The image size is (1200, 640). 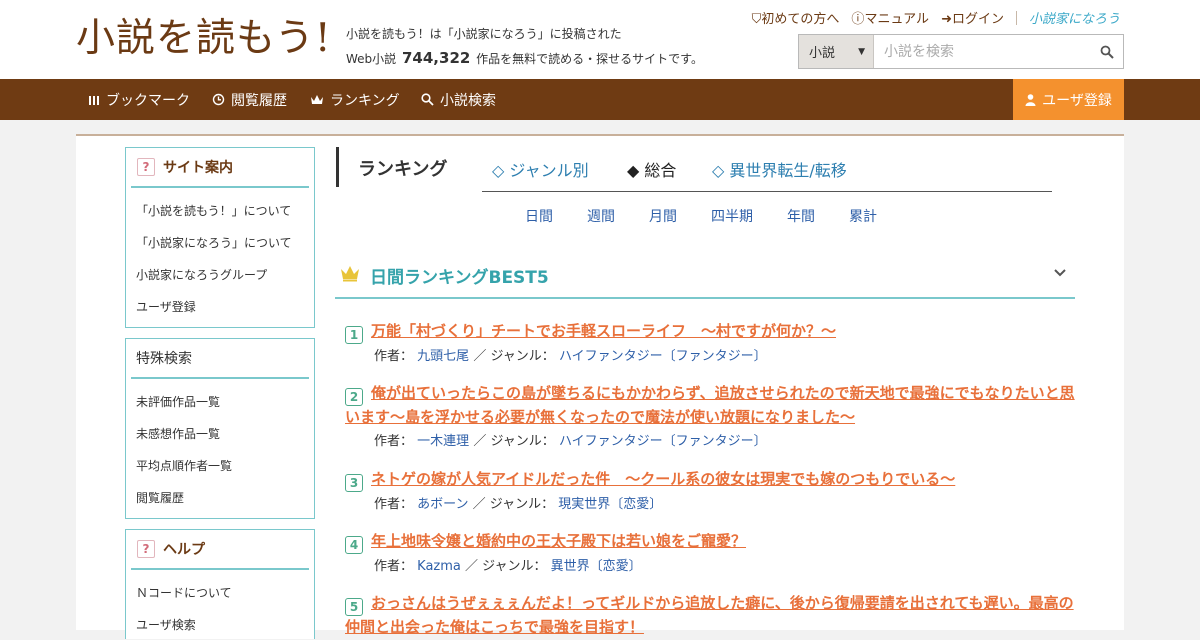 I want to click on entry-meta: 作者： 一木連理 ／ ジャンル： ハイファンタジー〔ファンタジー〕, so click(x=570, y=441).